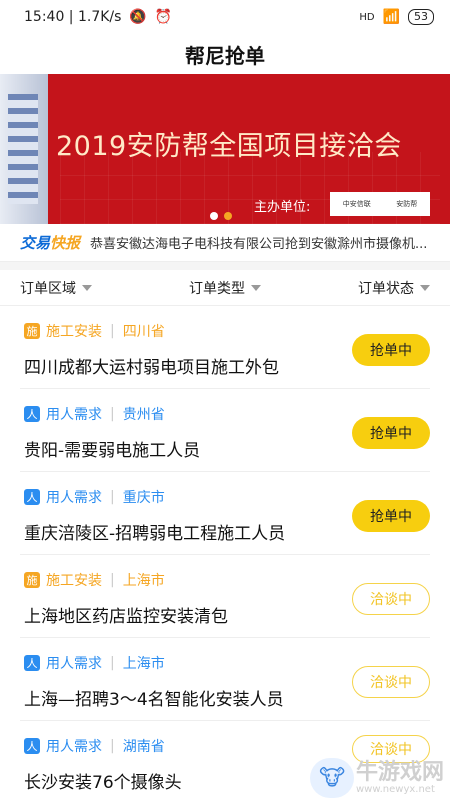 The height and width of the screenshot is (804, 450). I want to click on watermark-url: www.newyx.net, so click(395, 789).